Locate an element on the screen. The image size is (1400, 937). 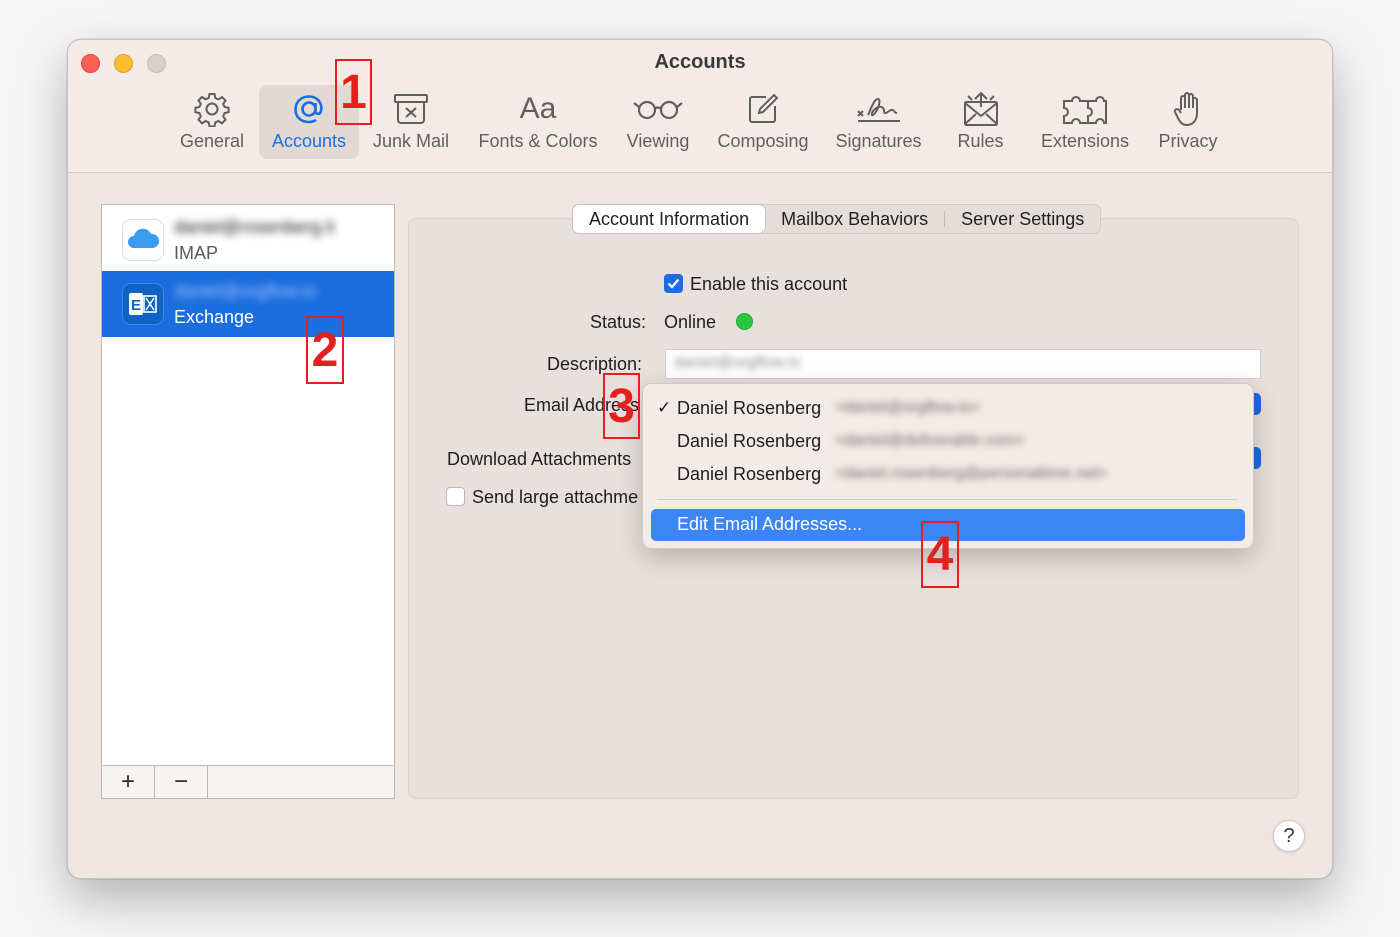
toolbar-label: Privacy is located at coordinates (1188, 141).